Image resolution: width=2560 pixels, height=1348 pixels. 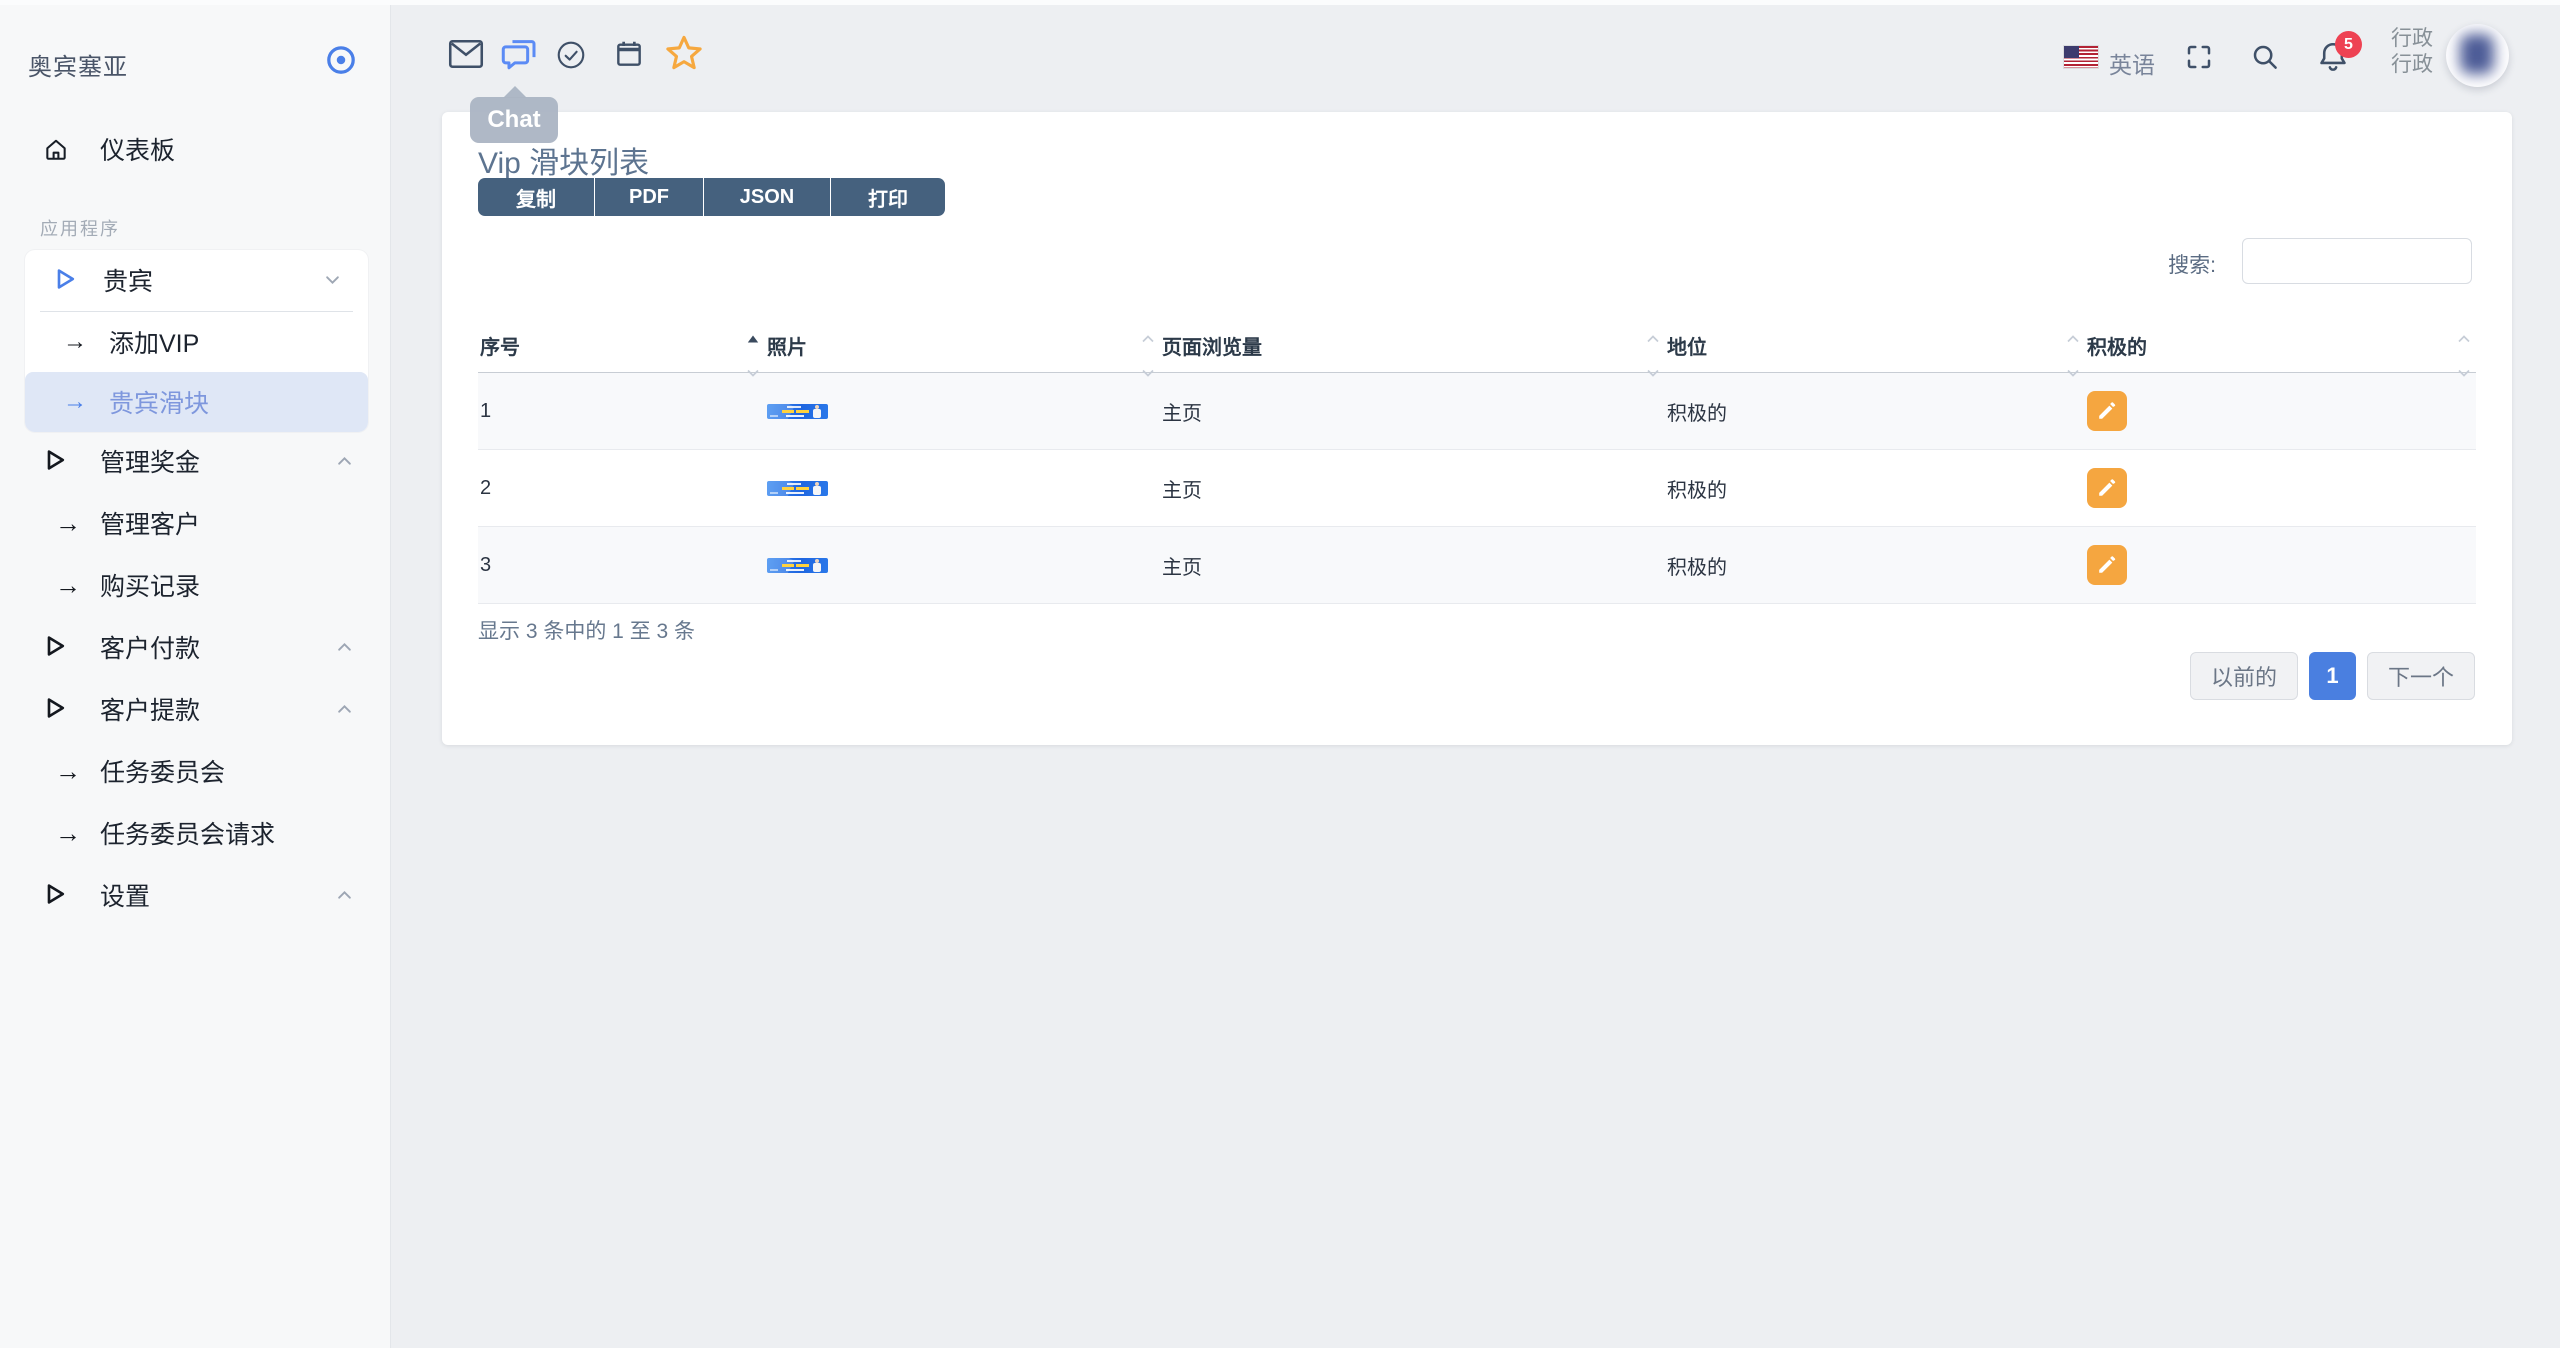 I want to click on topbar: 英语 5 行政 行政, so click(x=1475, y=55).